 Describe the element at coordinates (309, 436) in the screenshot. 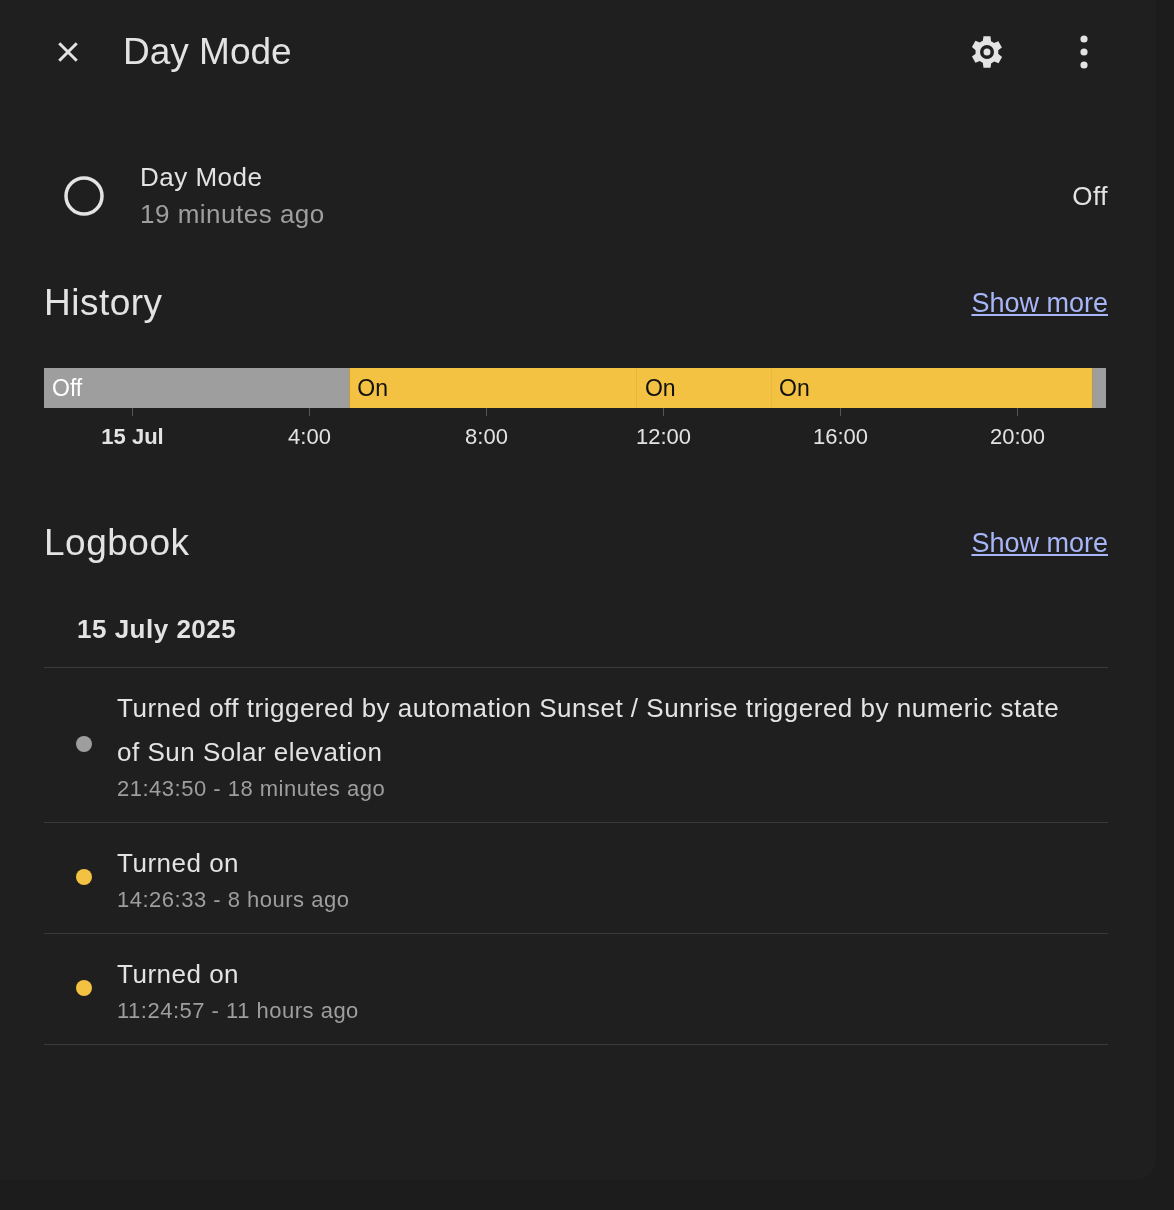

I see `axis-label: 4:00` at that location.